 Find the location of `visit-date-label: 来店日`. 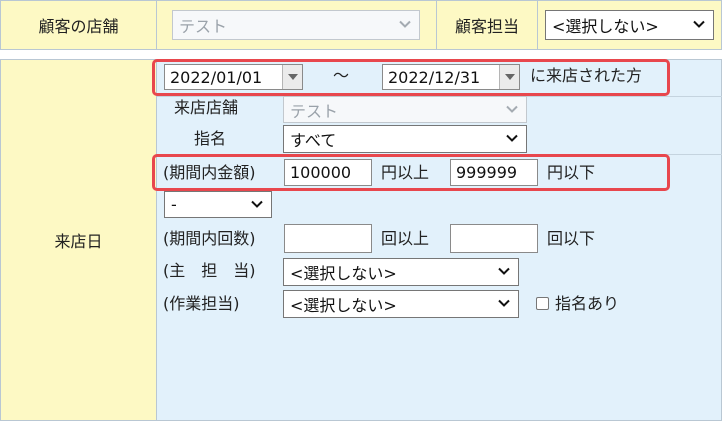

visit-date-label: 来店日 is located at coordinates (78, 241).